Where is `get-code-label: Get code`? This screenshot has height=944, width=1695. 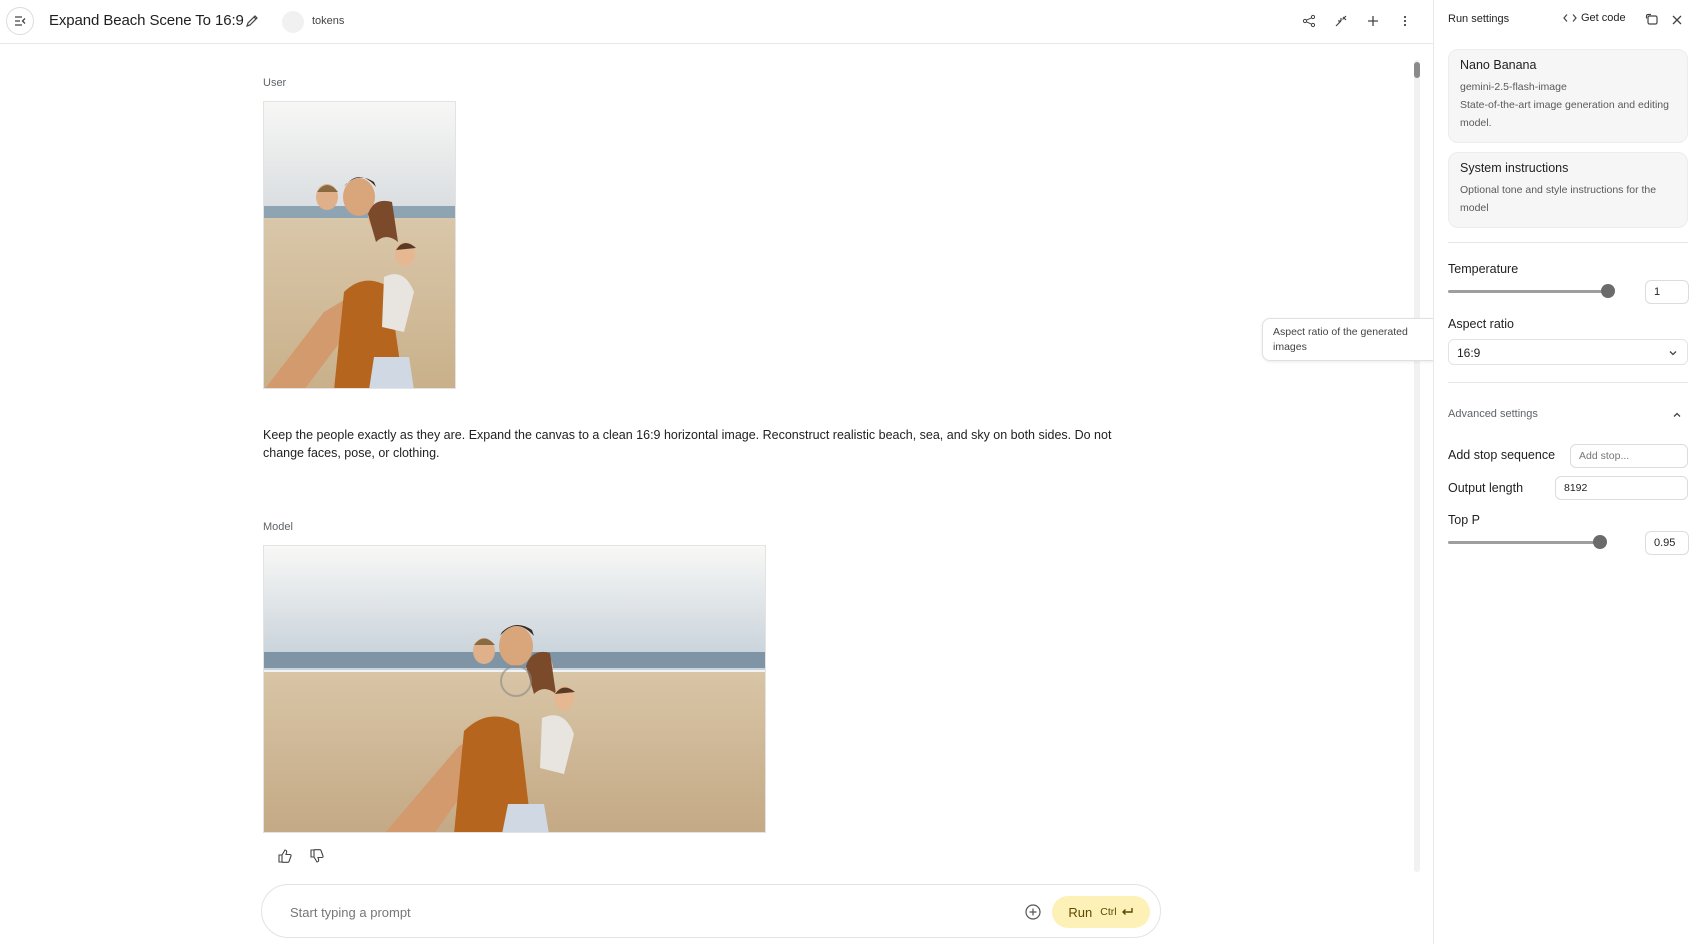
get-code-label: Get code is located at coordinates (1603, 18).